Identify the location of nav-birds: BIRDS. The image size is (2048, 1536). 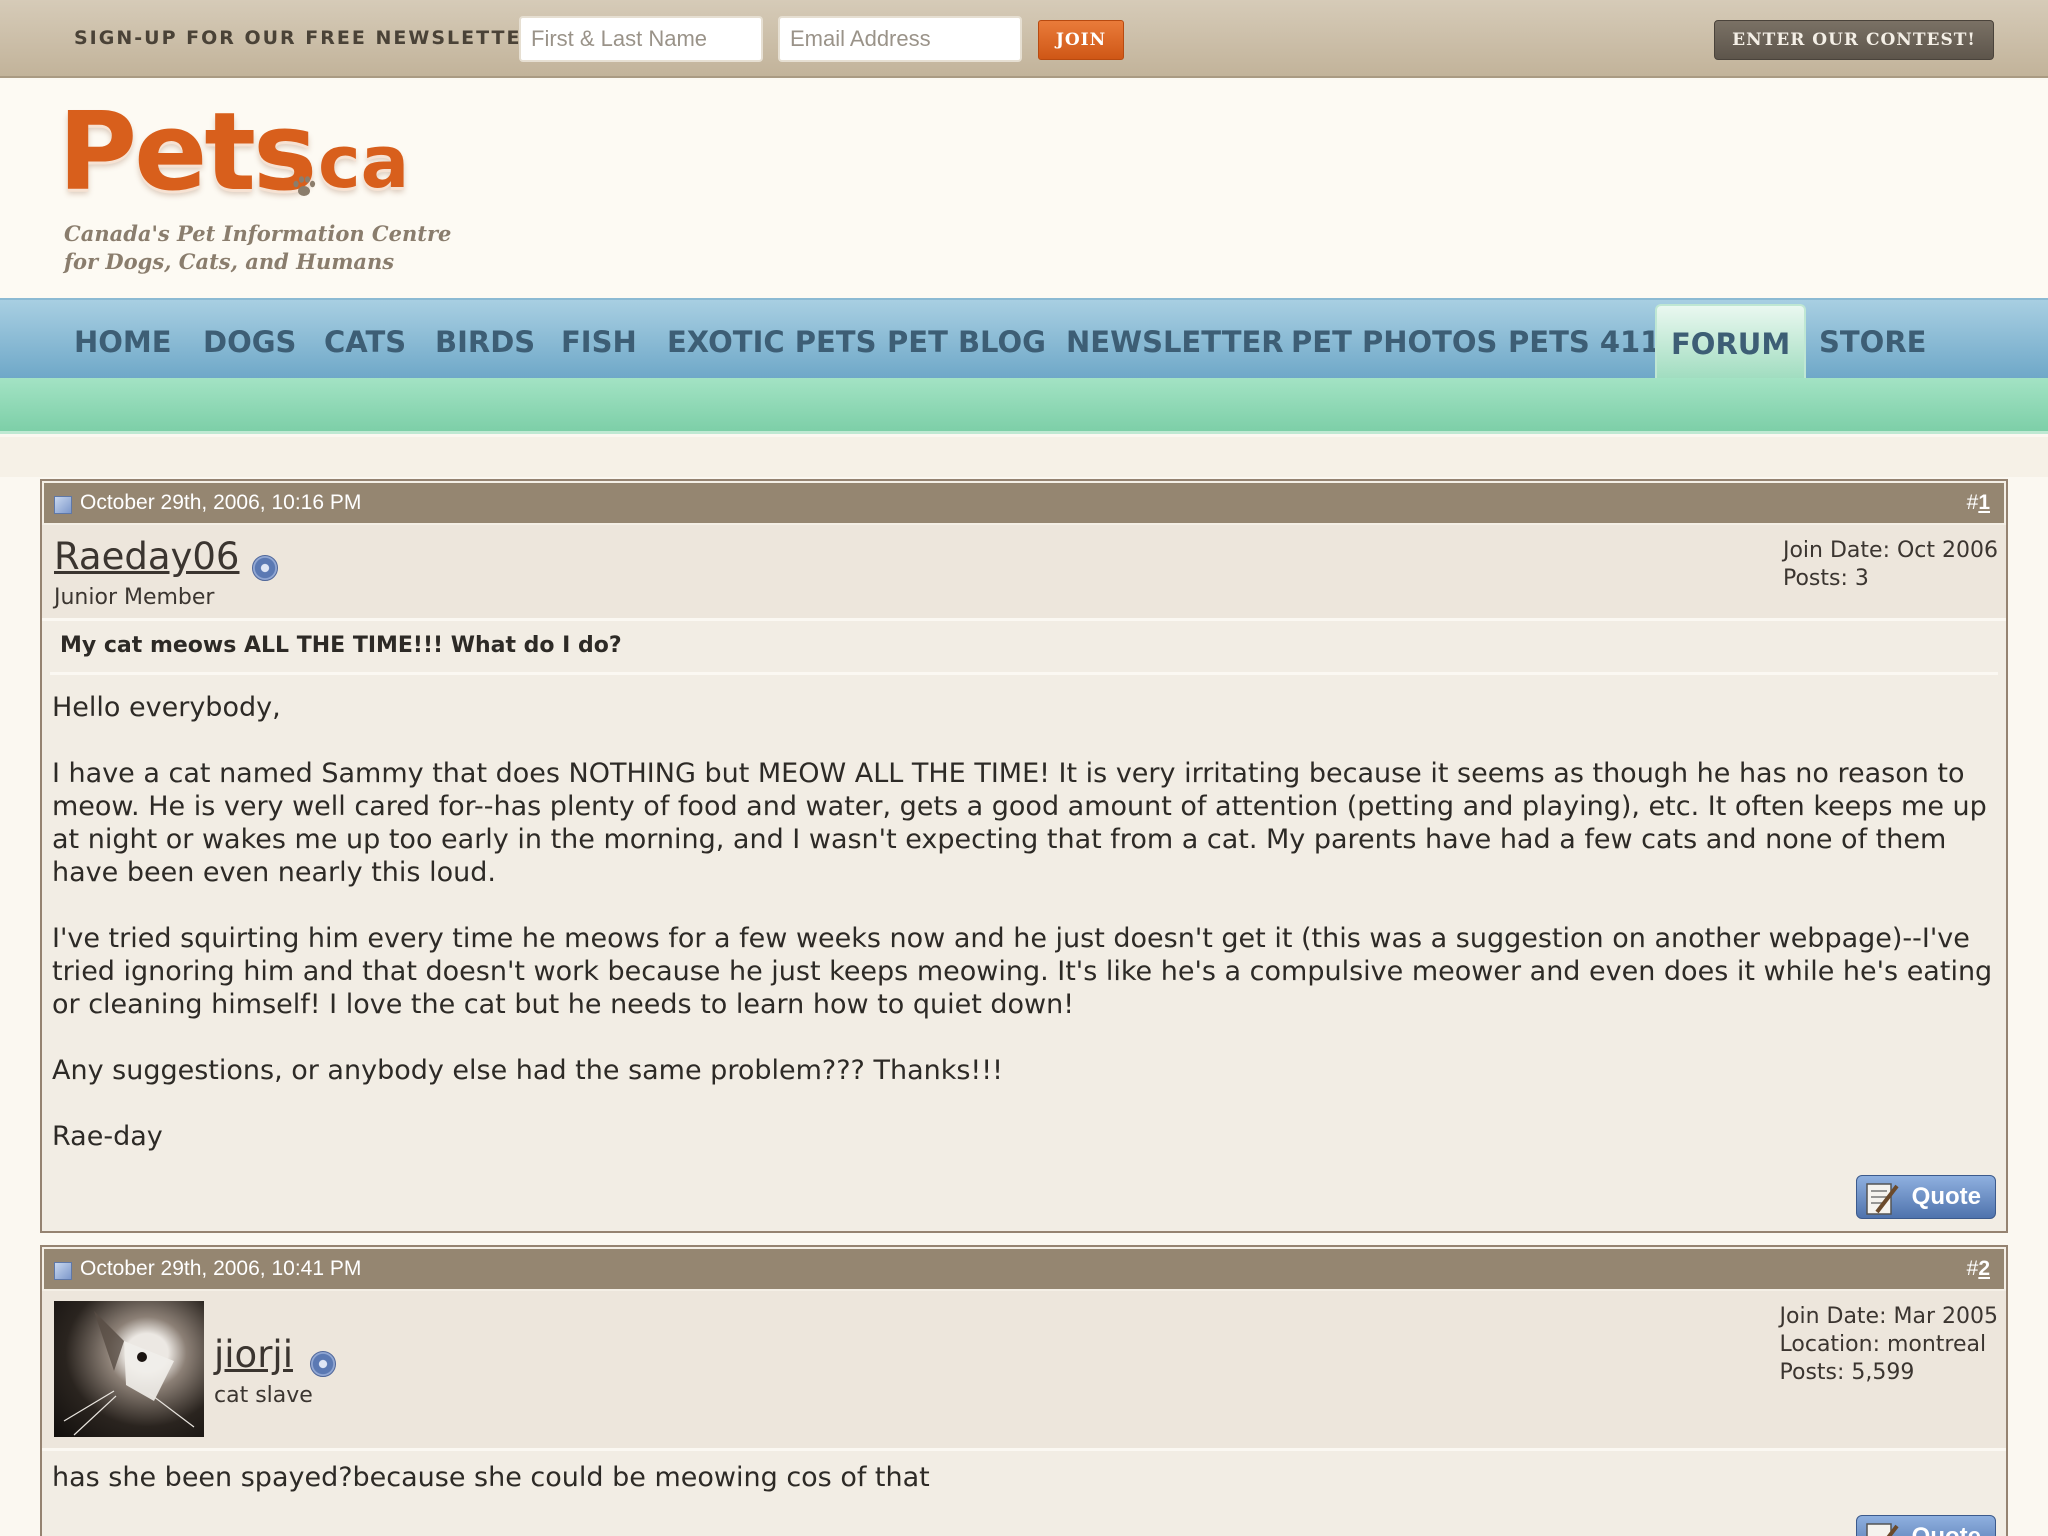
(485, 340).